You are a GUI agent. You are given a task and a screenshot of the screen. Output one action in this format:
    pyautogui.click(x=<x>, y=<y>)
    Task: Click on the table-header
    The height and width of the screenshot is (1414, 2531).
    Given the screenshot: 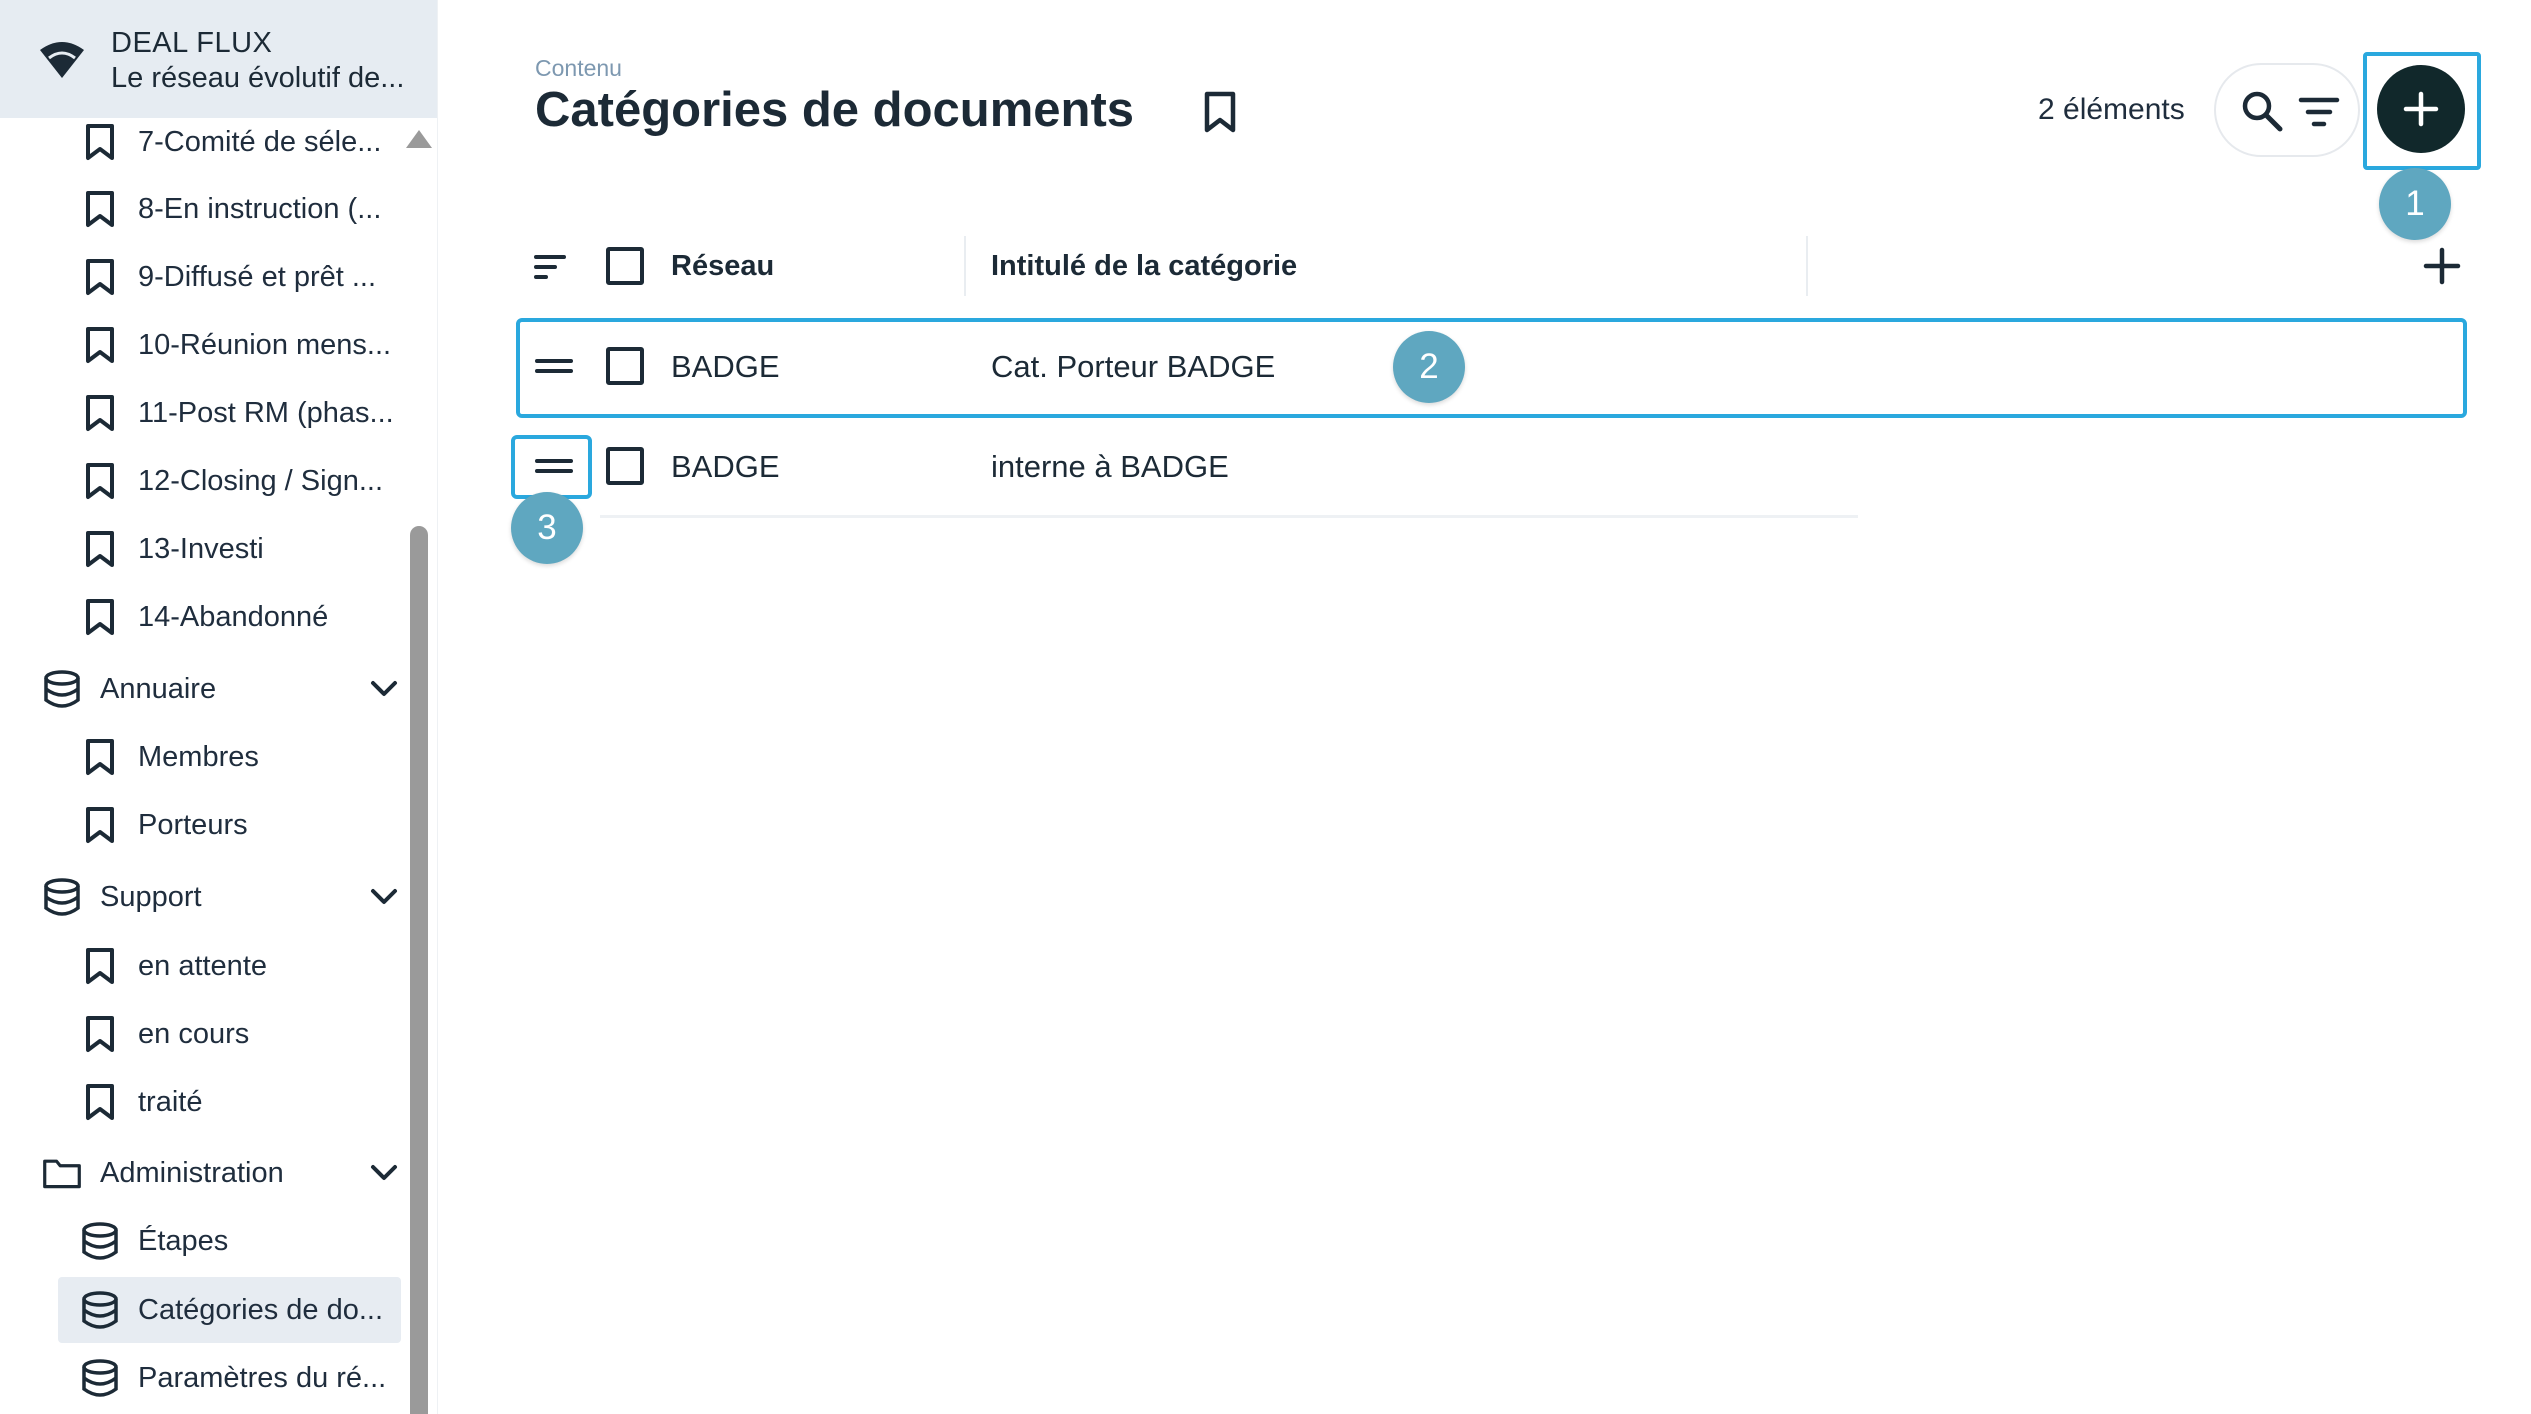 What is the action you would take?
    pyautogui.click(x=1480, y=267)
    